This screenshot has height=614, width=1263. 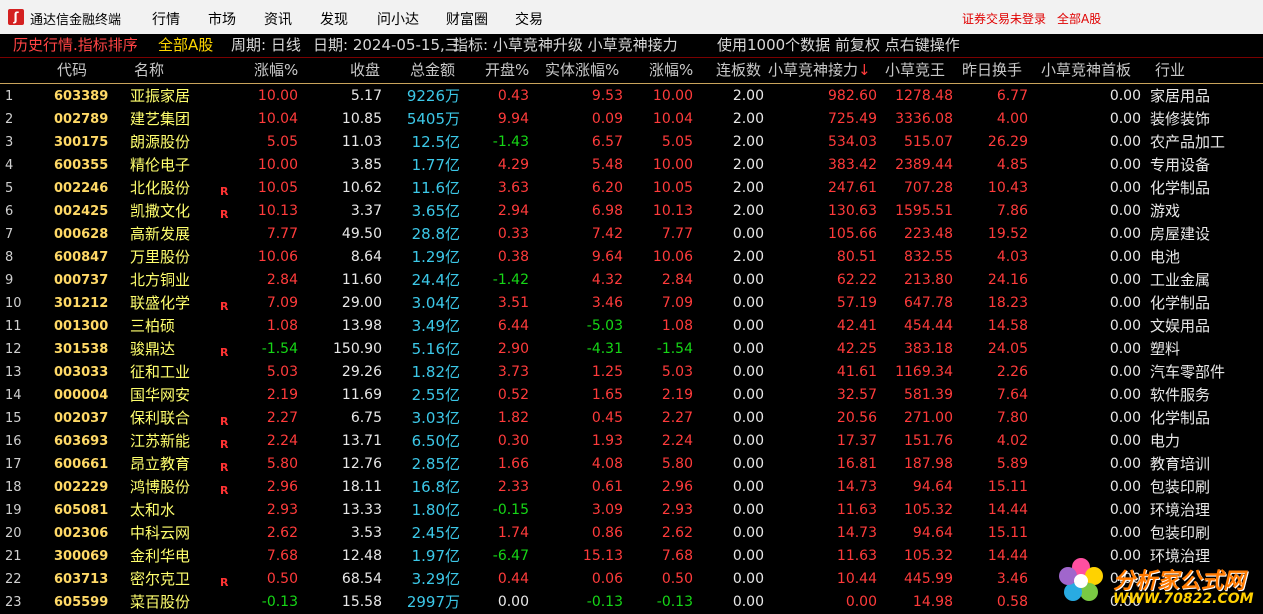 I want to click on rise-pct: 2.27, so click(x=282, y=418).